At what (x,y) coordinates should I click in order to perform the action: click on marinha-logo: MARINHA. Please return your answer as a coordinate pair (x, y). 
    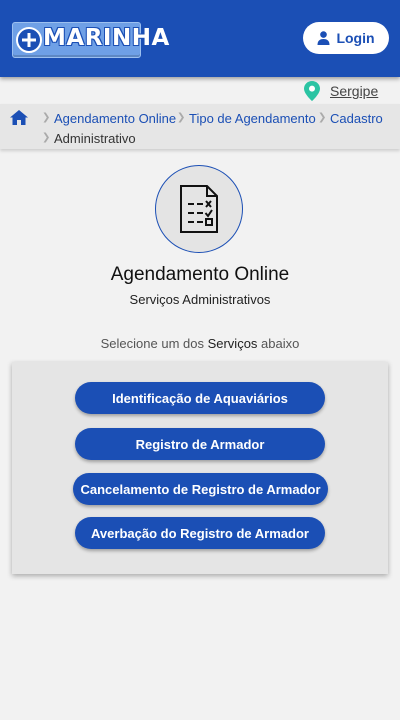
    Looking at the image, I should click on (90, 40).